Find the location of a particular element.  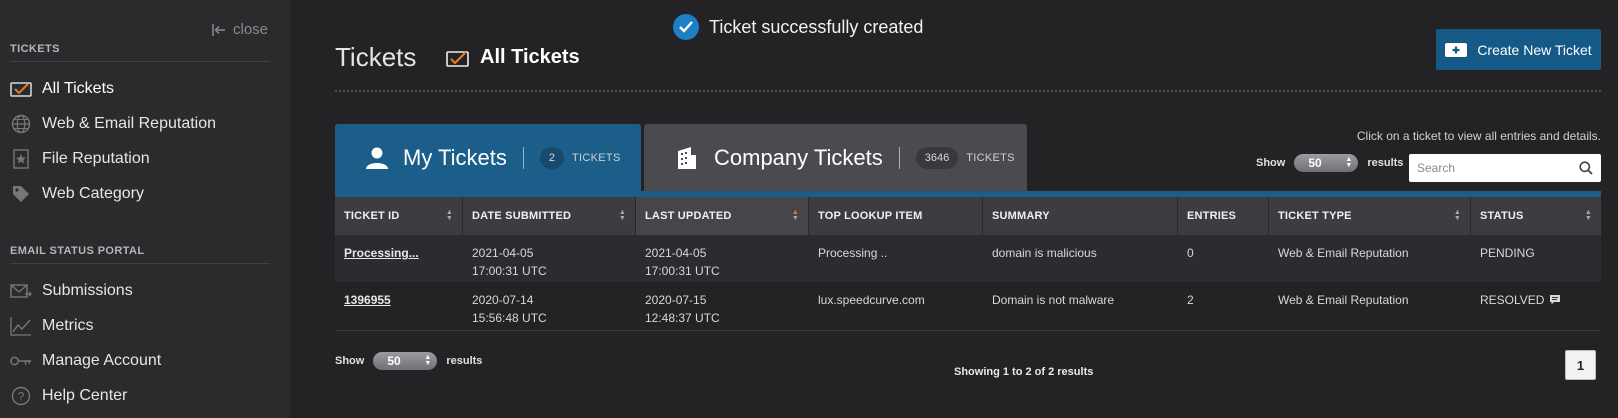

subtitle-label: All Tickets is located at coordinates (530, 57).